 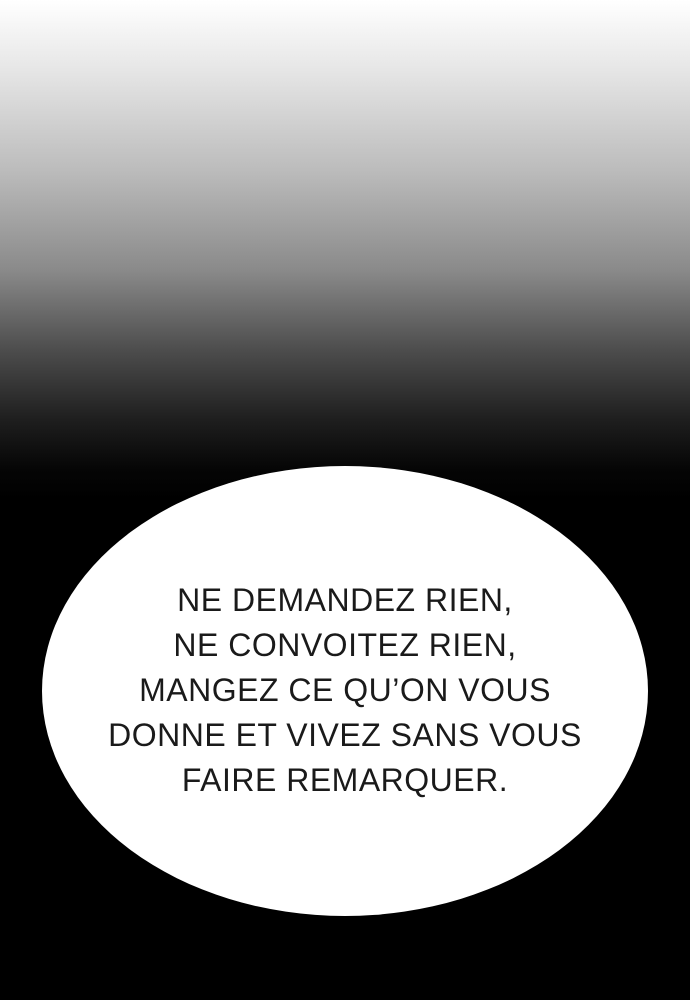 I want to click on speech-line-3: MANGEZ CE QU’ON VOUS, so click(x=345, y=690).